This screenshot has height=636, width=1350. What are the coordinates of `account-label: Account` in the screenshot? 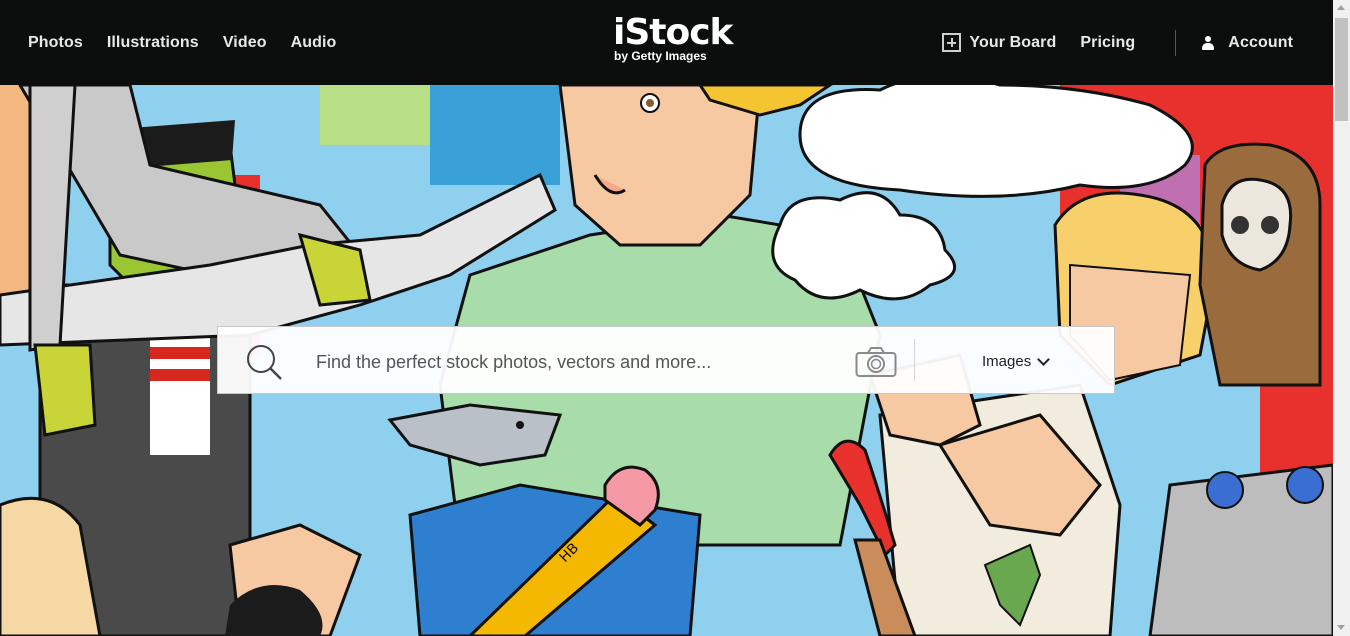 It's located at (1260, 42).